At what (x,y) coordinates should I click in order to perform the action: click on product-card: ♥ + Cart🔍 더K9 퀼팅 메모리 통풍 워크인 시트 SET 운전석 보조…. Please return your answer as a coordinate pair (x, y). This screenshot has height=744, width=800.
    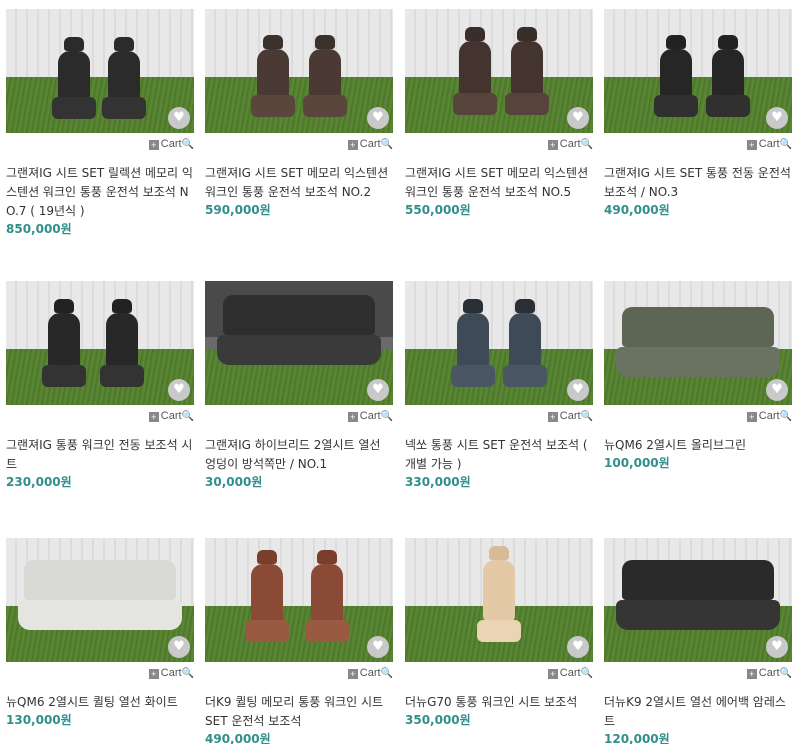
    Looking at the image, I should click on (299, 641).